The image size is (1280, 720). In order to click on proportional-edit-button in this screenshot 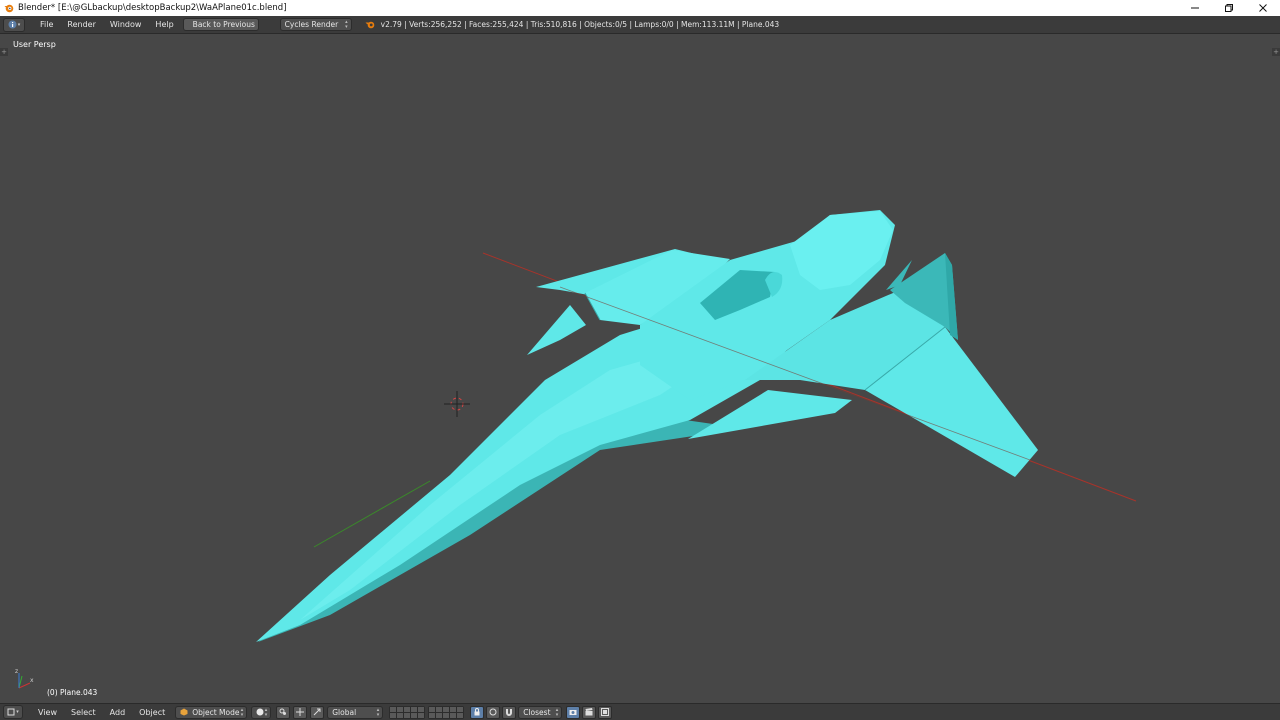, I will do `click(493, 712)`.